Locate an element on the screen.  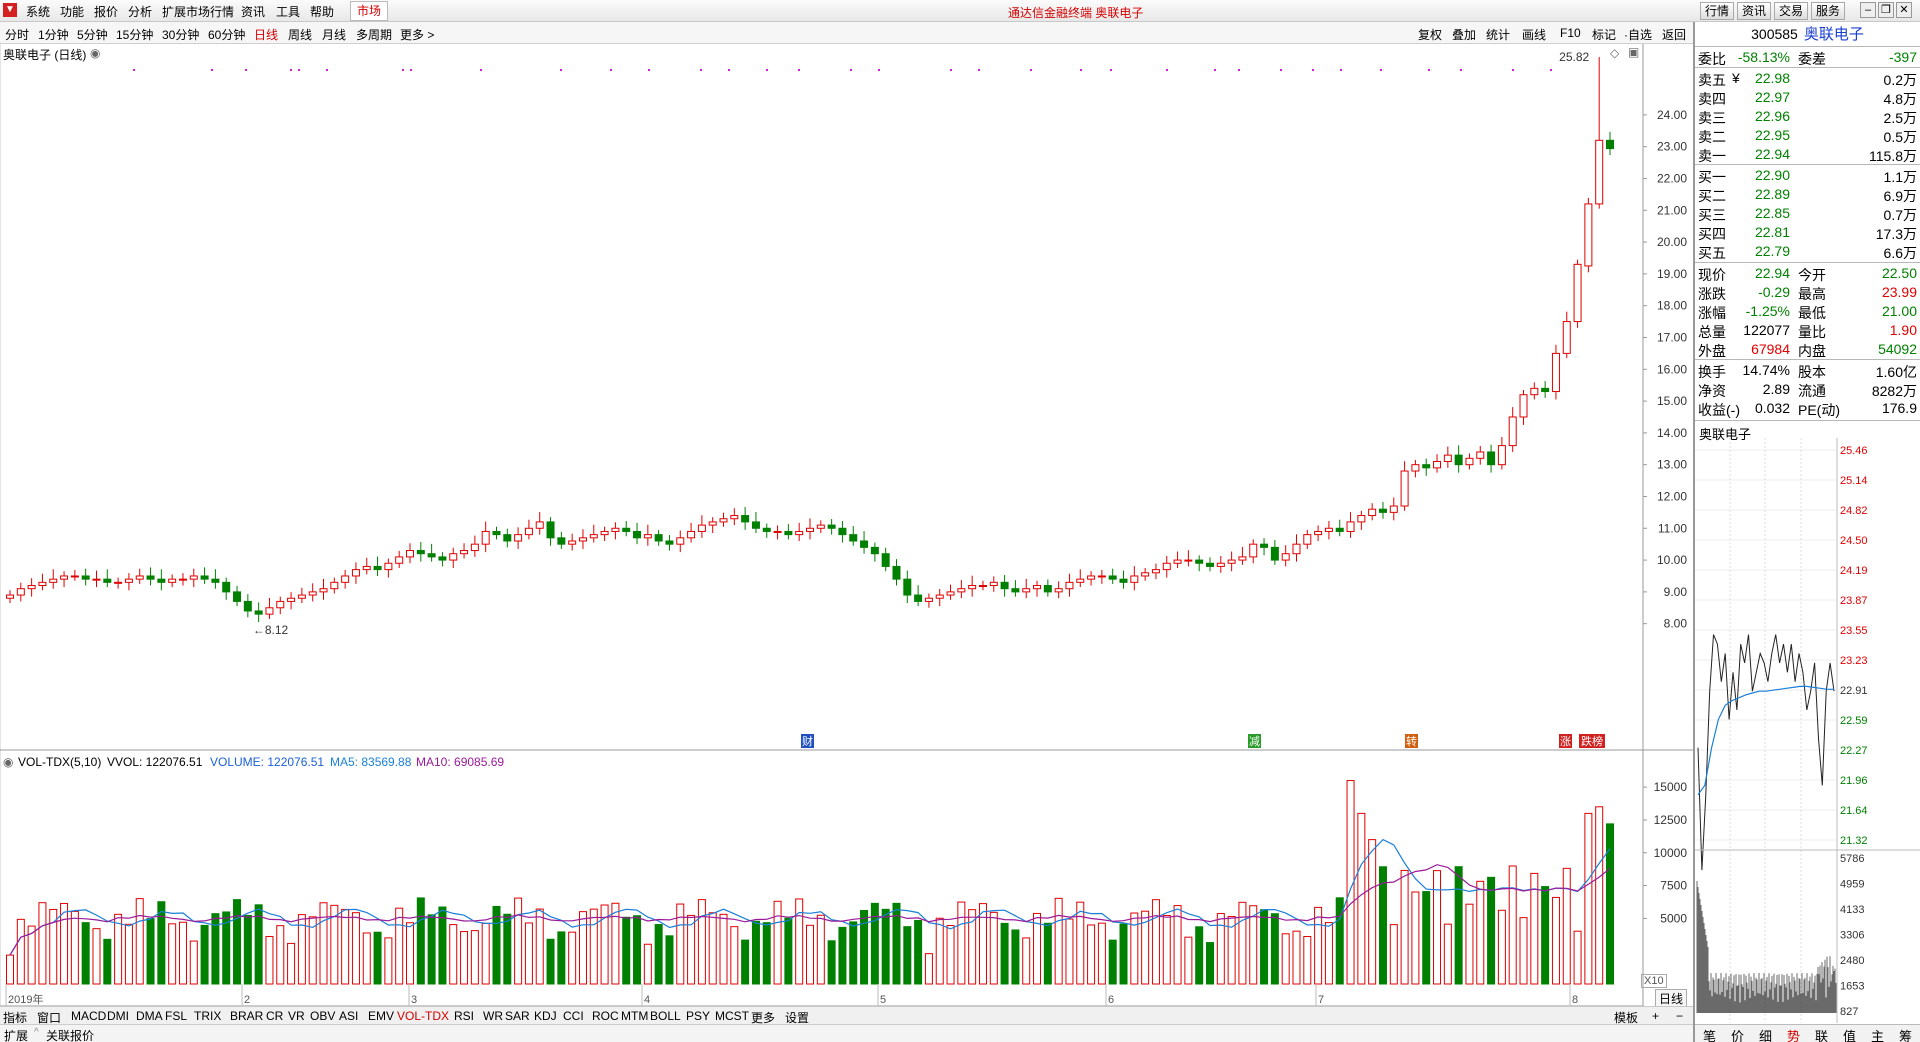
btn-tongji: 统计 is located at coordinates (1498, 34).